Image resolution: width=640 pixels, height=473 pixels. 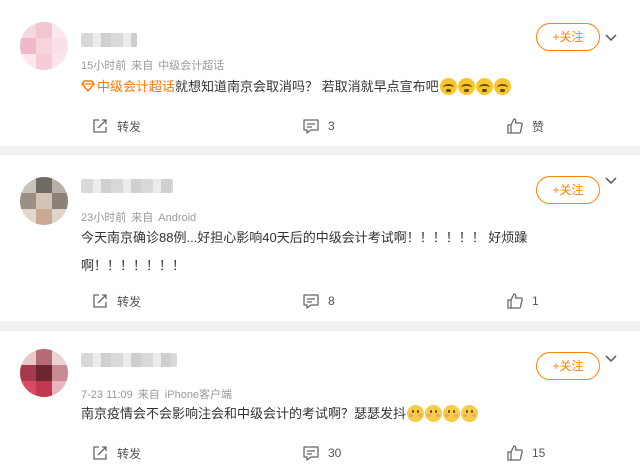 What do you see at coordinates (191, 66) in the screenshot?
I see `post-source: 中级会计超话` at bounding box center [191, 66].